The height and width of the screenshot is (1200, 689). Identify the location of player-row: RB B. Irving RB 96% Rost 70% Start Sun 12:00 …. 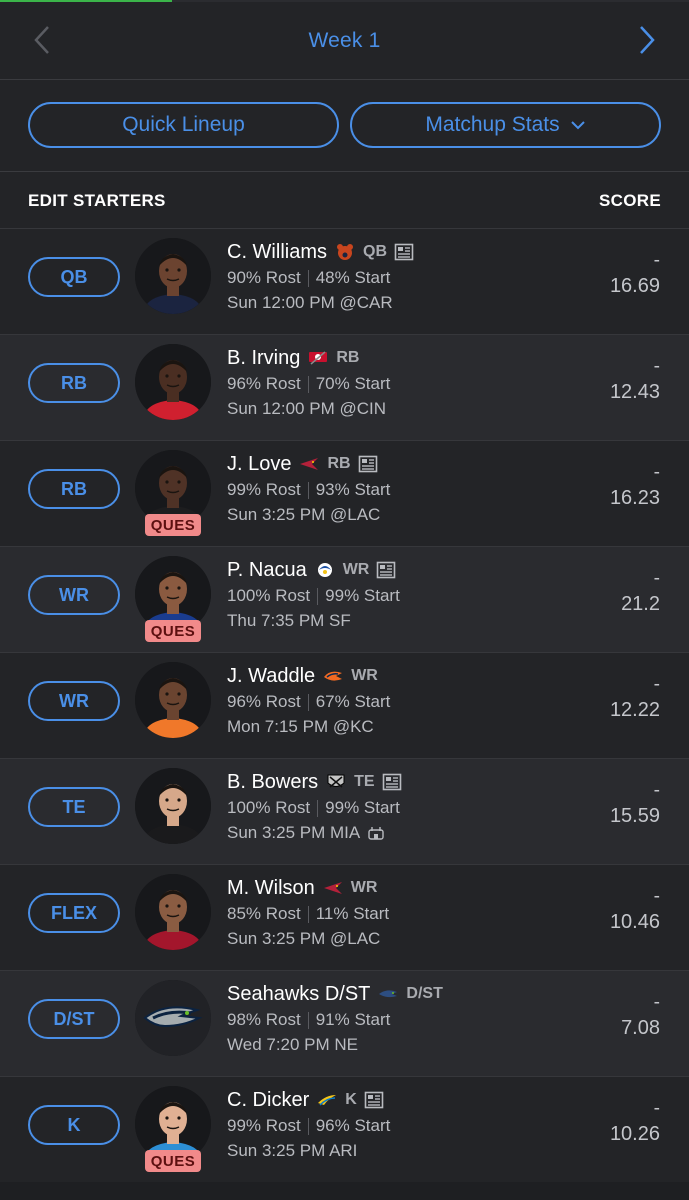
(344, 387).